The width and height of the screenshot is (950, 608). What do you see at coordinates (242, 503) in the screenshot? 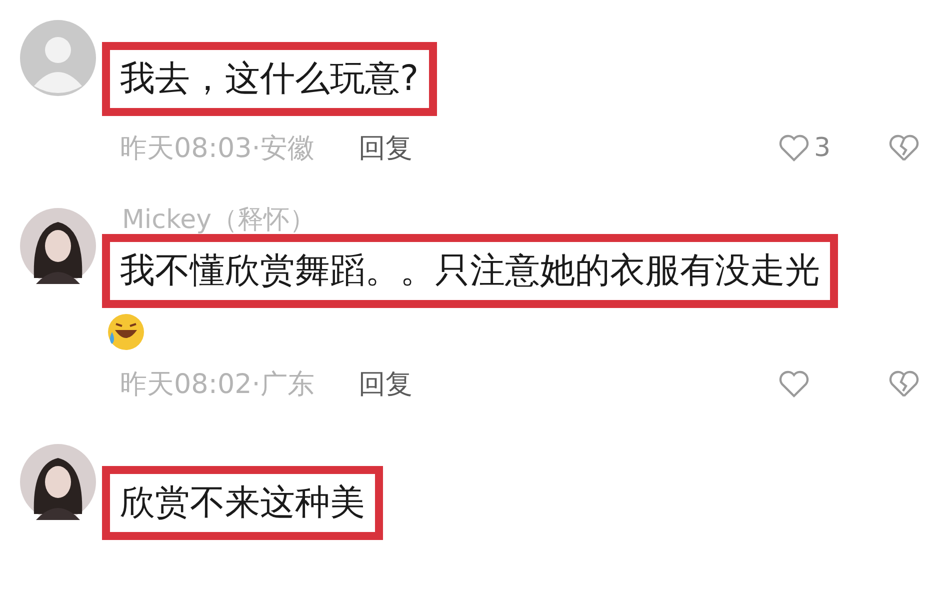
I see `comment-text: 欣赏不来这种美` at bounding box center [242, 503].